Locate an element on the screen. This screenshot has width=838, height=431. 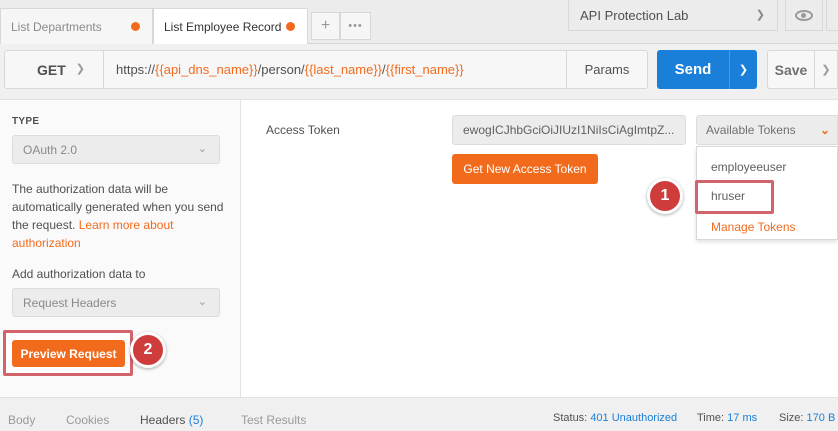
status-value: 401 Unauthorized is located at coordinates (634, 418).